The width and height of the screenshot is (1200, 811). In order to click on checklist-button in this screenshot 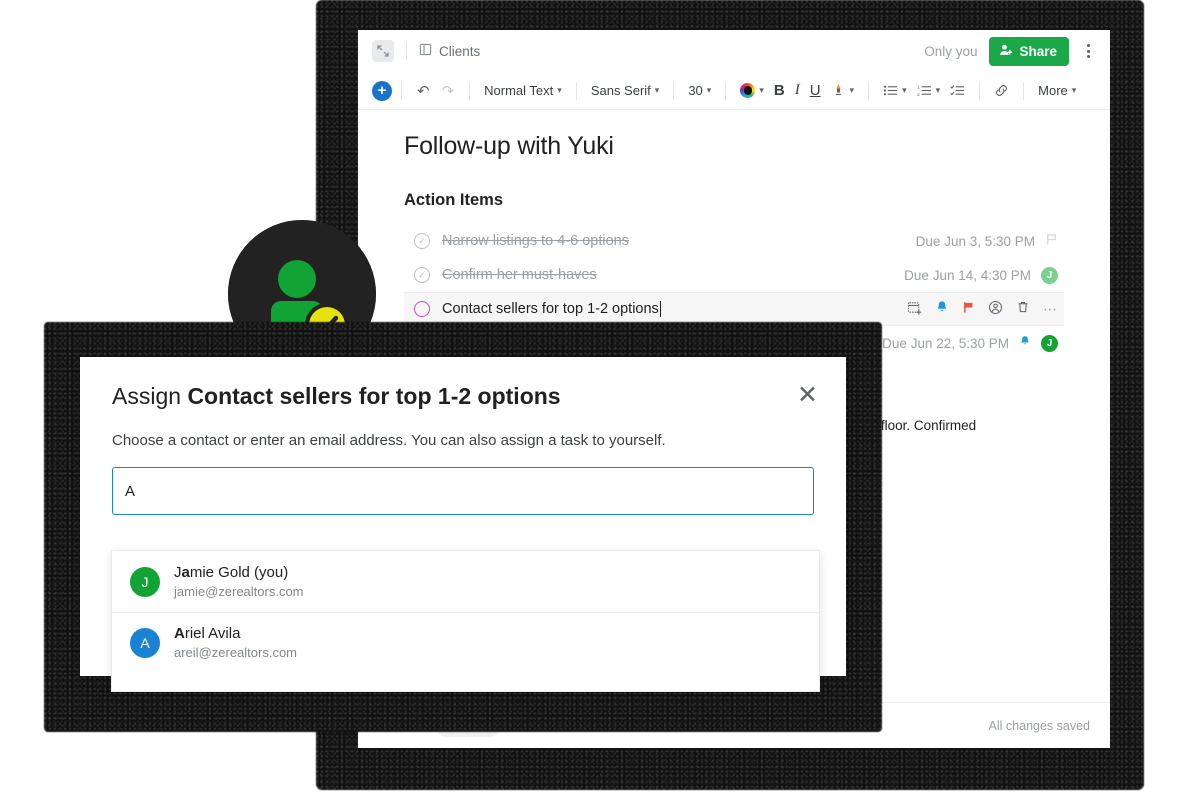, I will do `click(957, 90)`.